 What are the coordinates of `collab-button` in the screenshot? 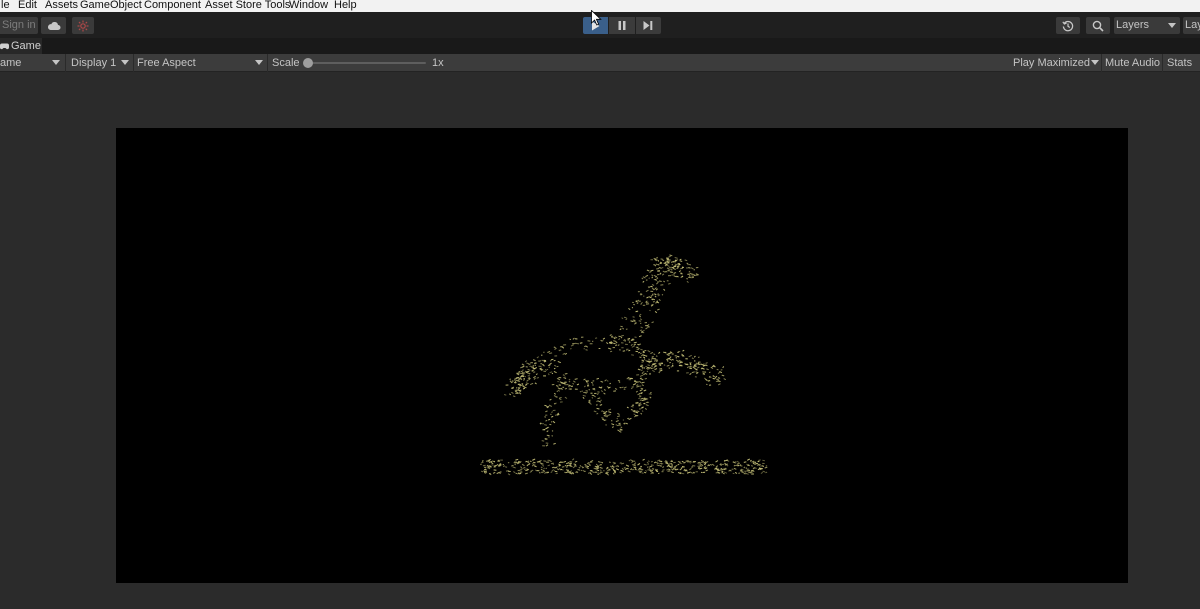 It's located at (83, 25).